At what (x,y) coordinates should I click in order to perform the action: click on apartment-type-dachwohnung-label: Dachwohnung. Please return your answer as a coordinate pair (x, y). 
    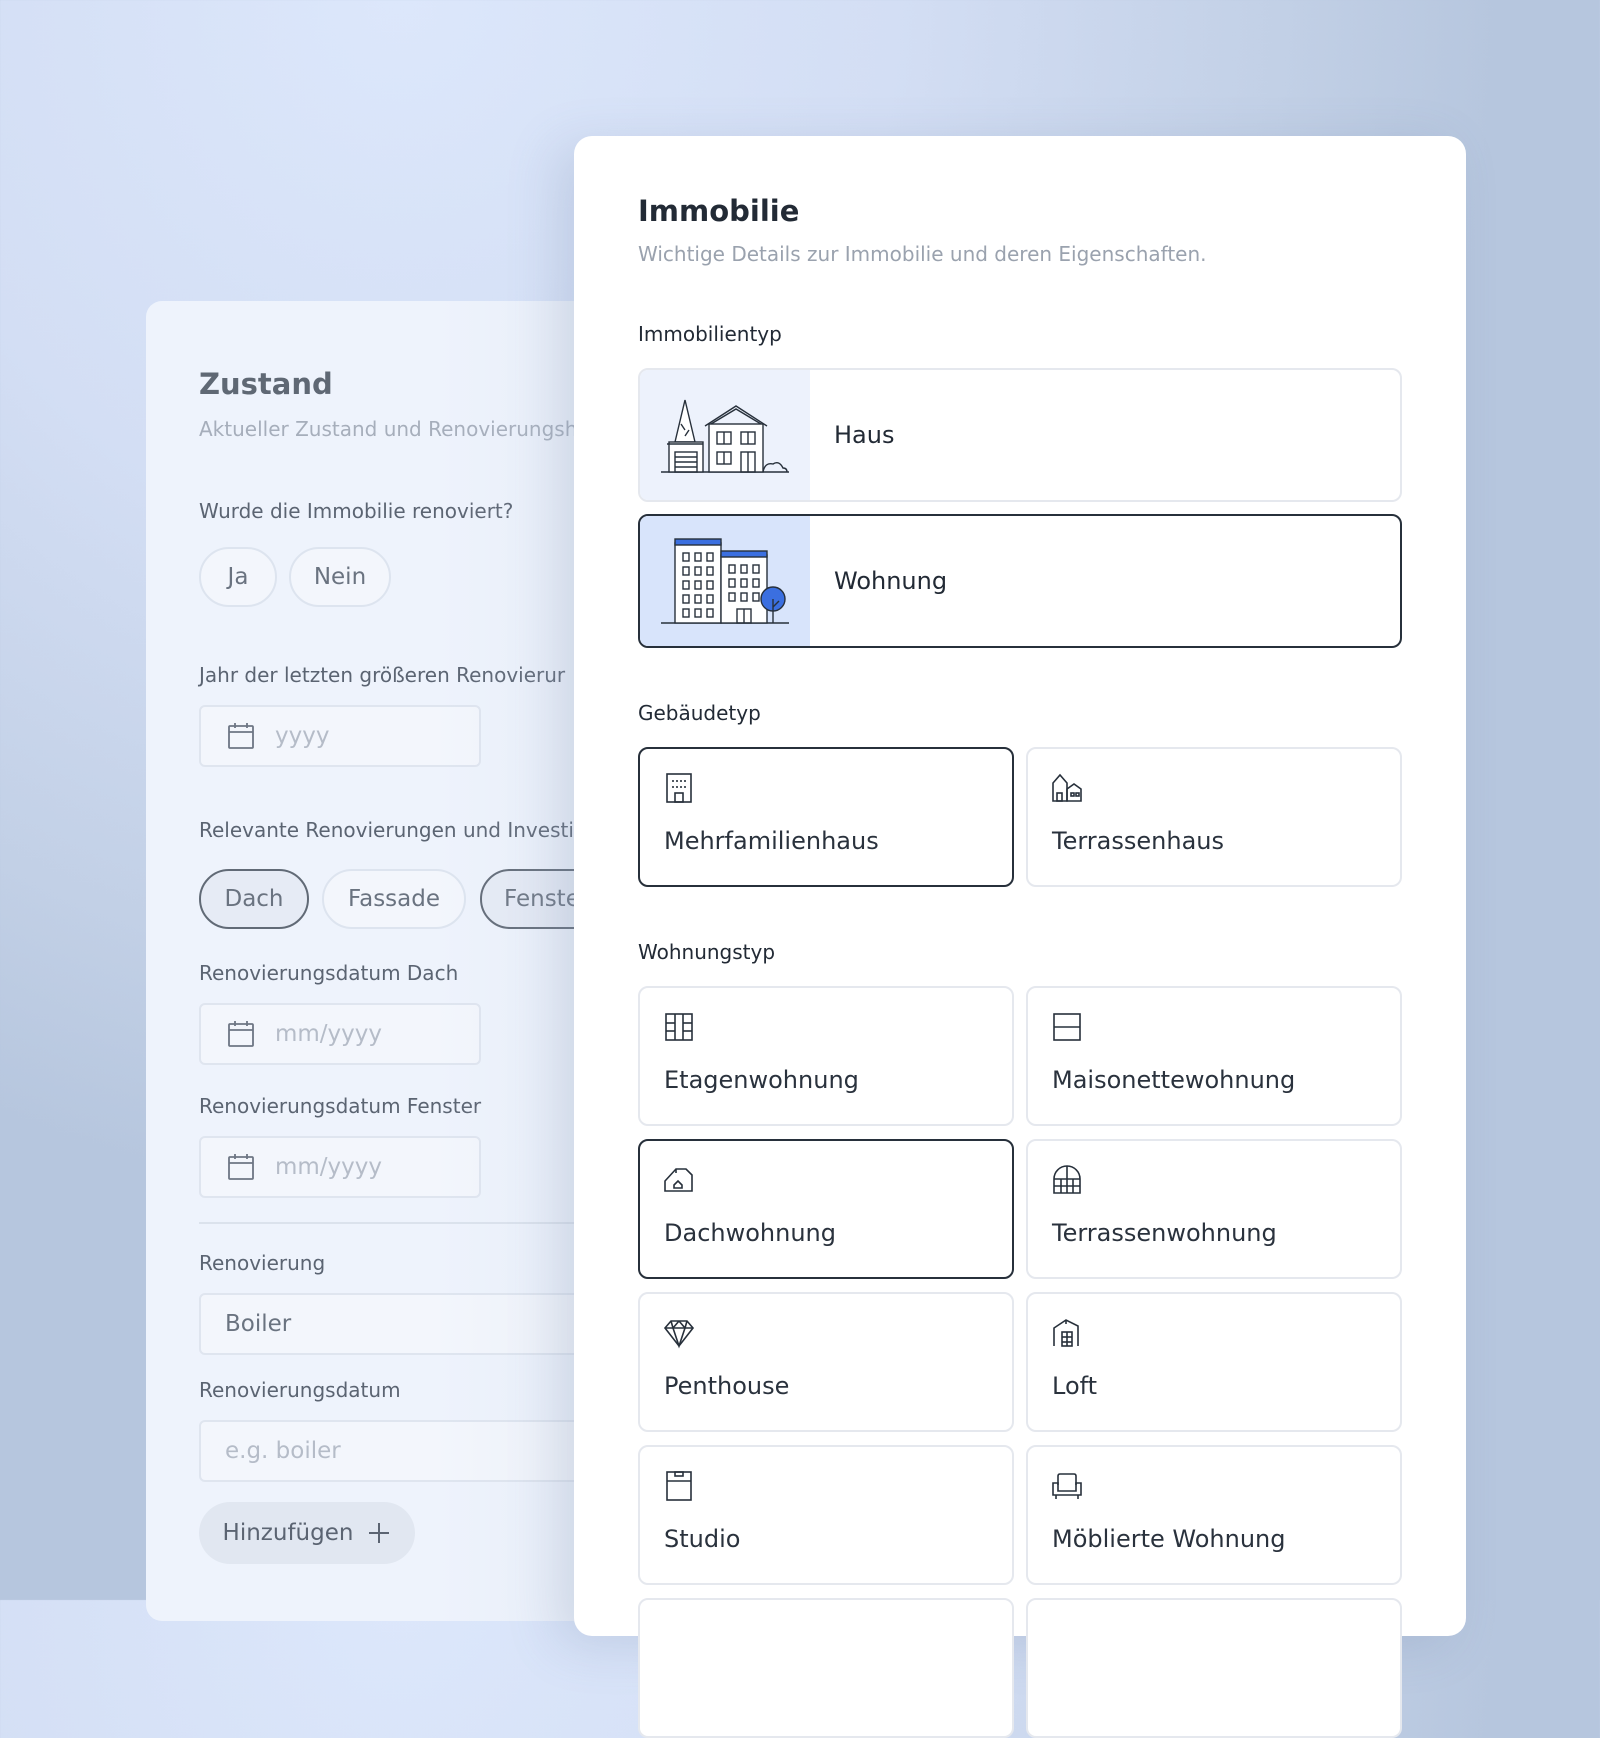
    Looking at the image, I should click on (750, 1233).